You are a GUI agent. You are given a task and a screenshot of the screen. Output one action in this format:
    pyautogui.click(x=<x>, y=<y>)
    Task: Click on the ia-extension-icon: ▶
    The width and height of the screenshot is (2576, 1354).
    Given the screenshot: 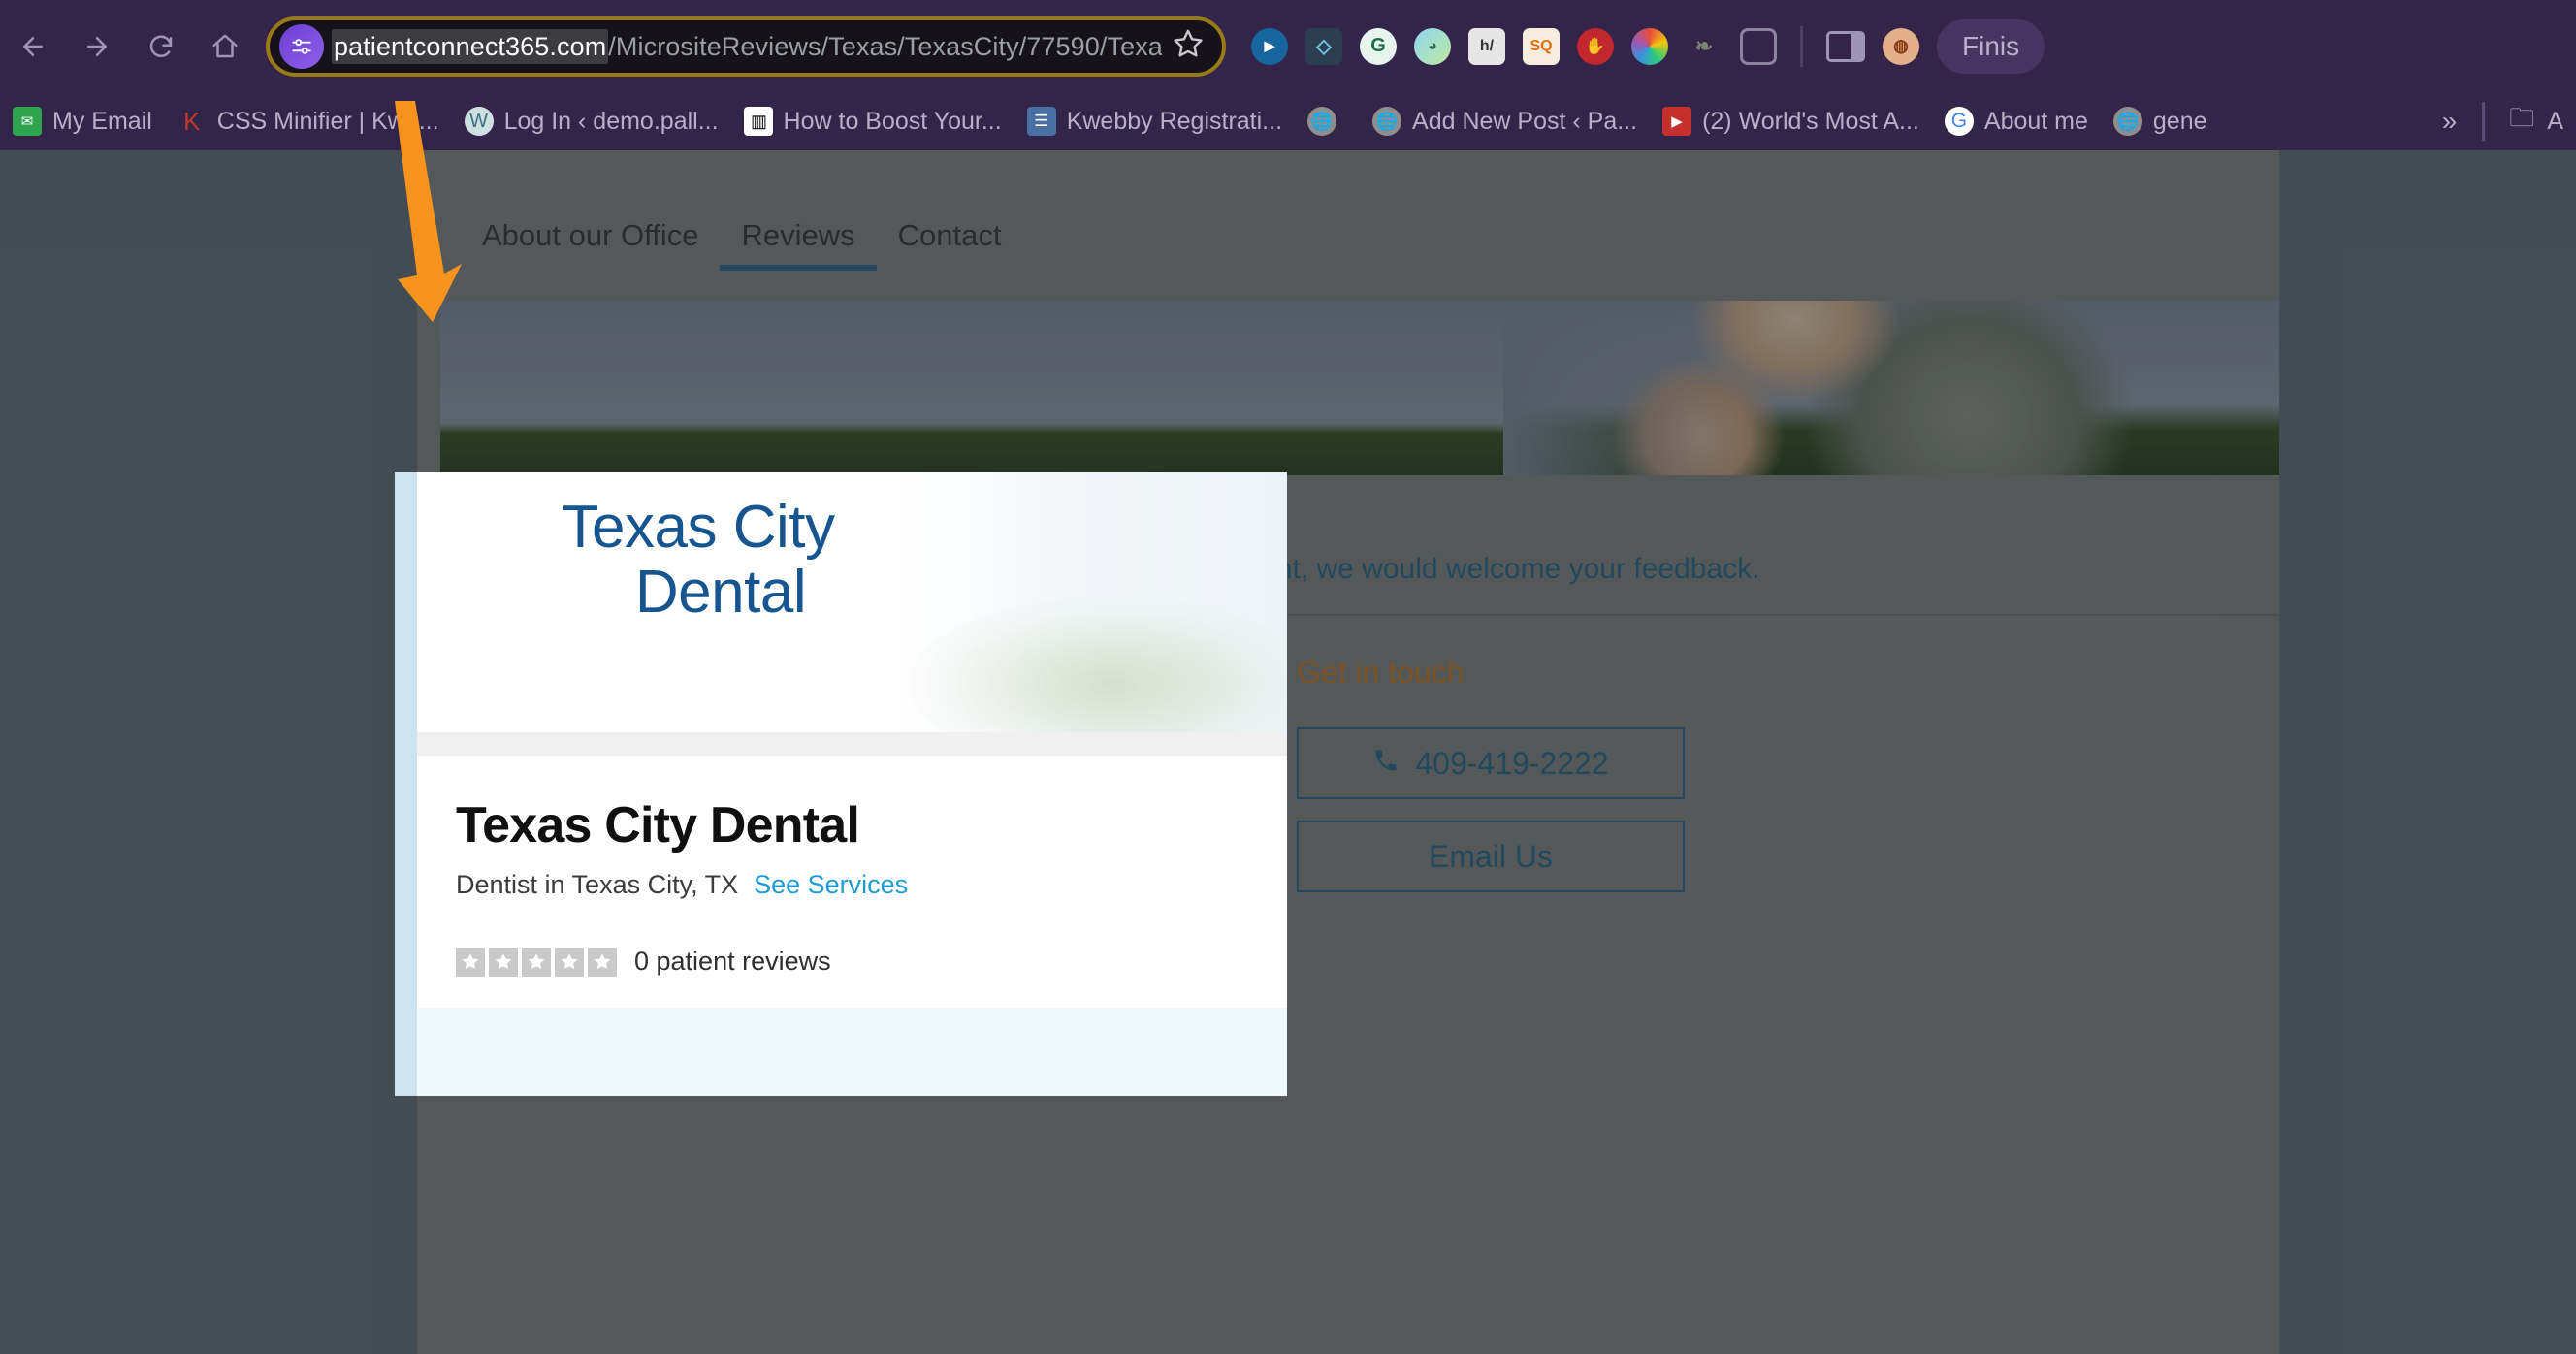 What is the action you would take?
    pyautogui.click(x=1269, y=46)
    